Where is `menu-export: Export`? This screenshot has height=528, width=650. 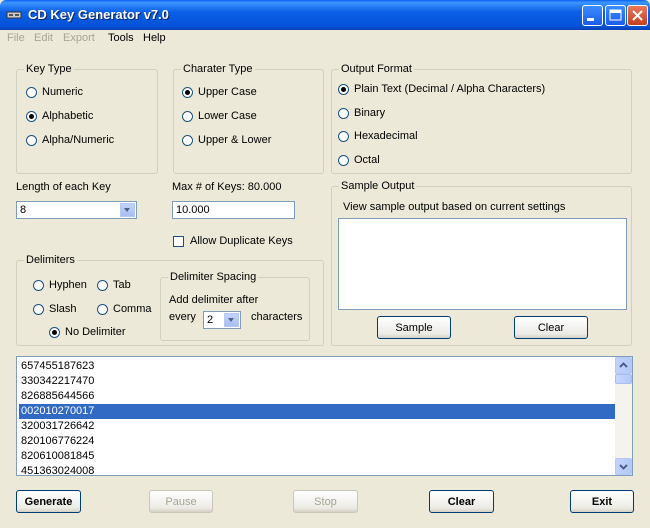 menu-export: Export is located at coordinates (79, 38).